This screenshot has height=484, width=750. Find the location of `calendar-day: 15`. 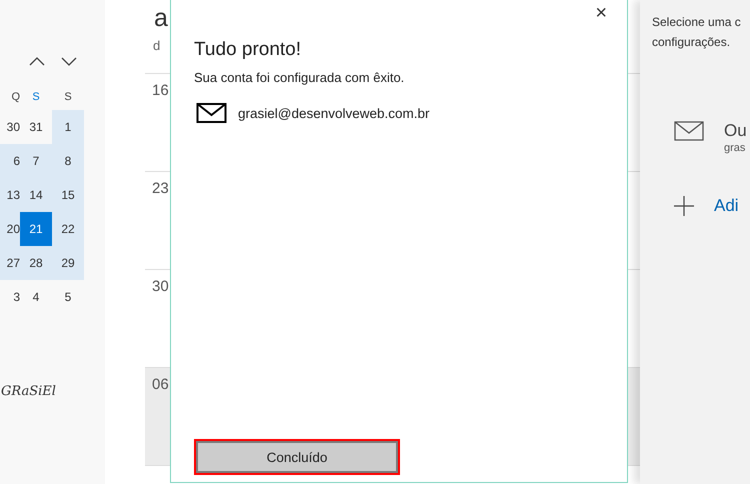

calendar-day: 15 is located at coordinates (68, 195).